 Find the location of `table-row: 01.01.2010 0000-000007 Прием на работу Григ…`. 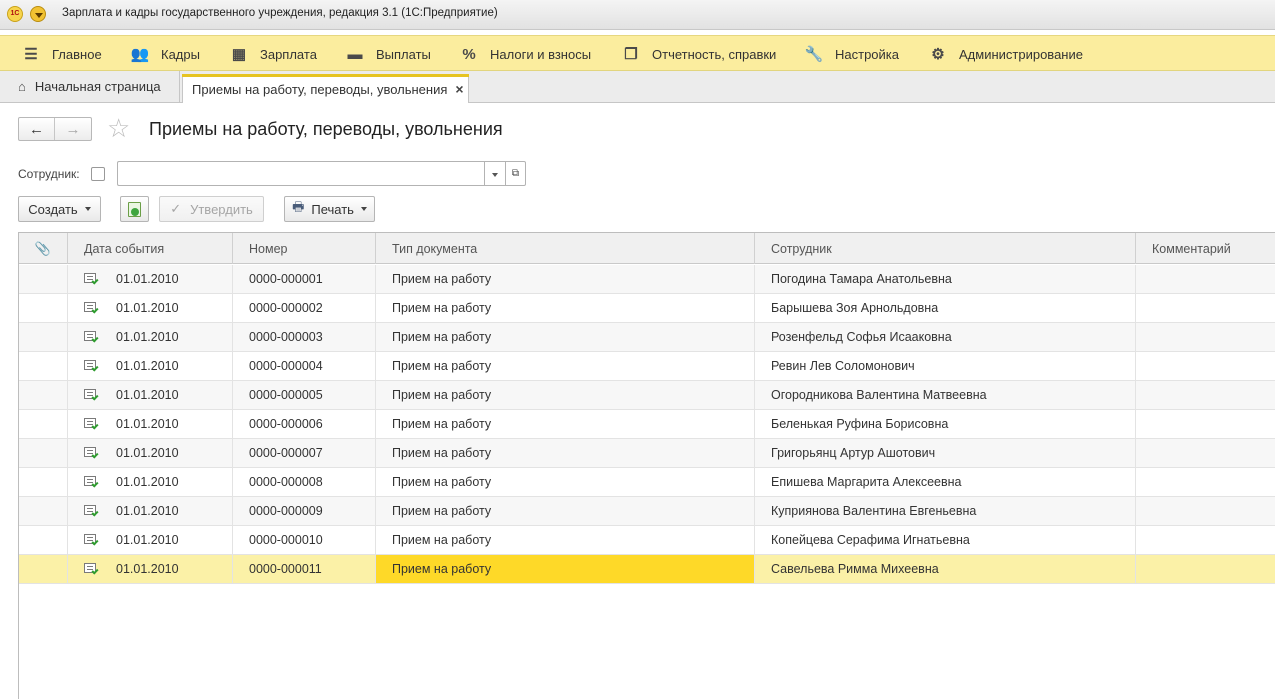

table-row: 01.01.2010 0000-000007 Прием на работу Григ… is located at coordinates (647, 453).